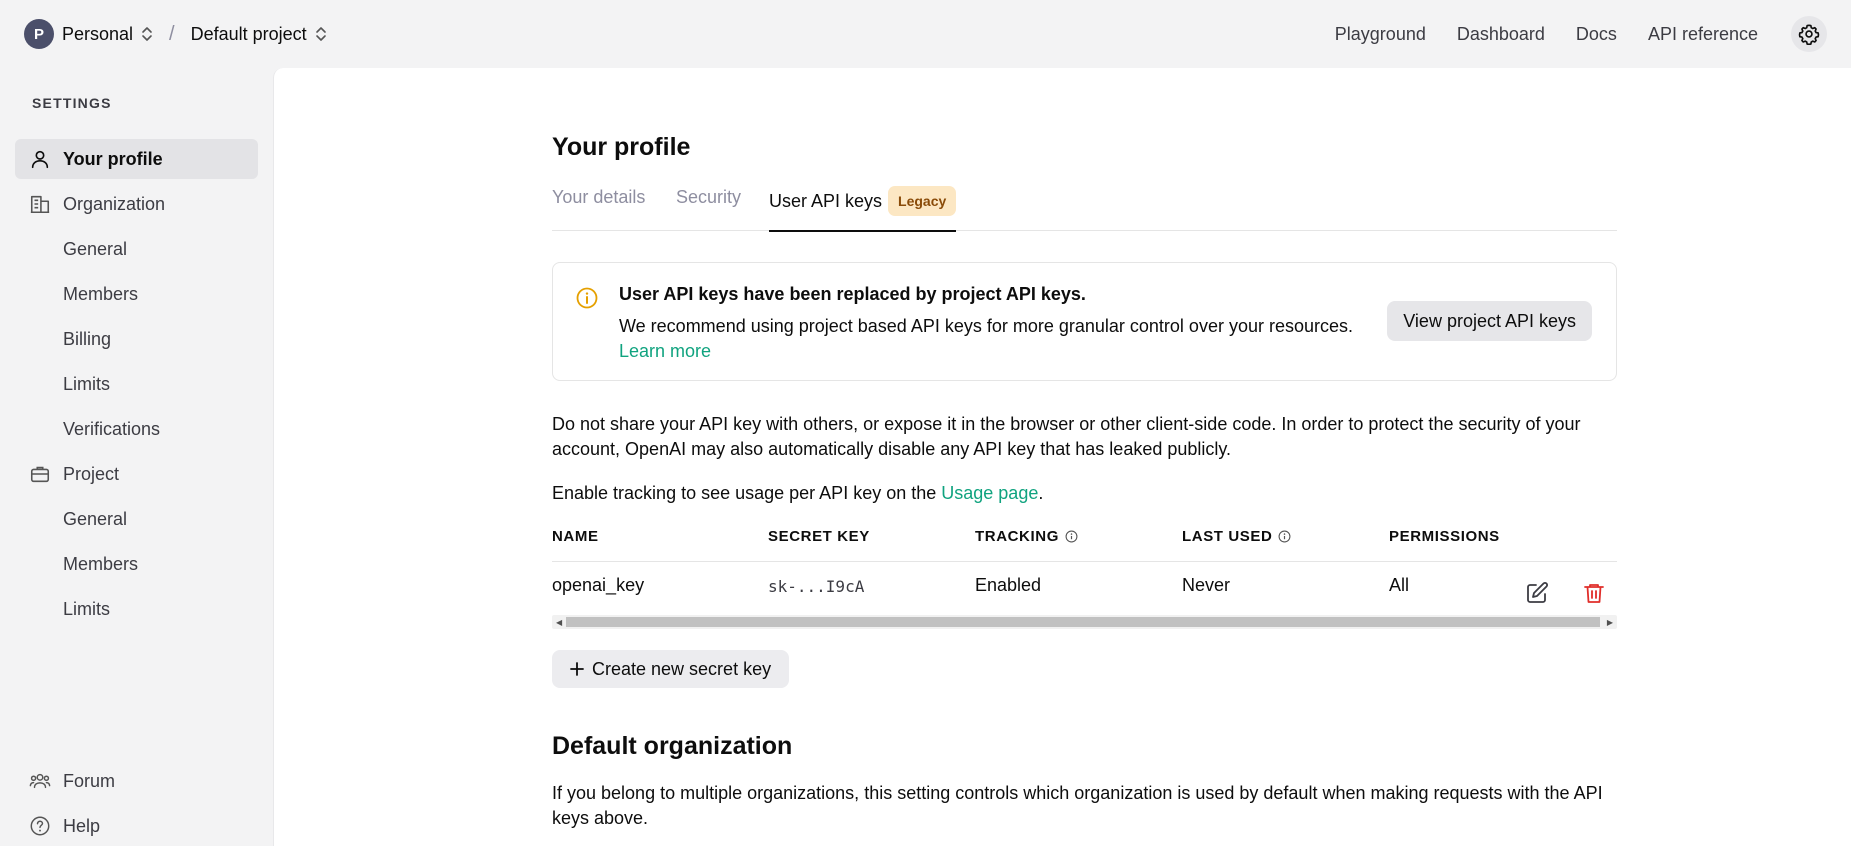 This screenshot has height=846, width=1851. Describe the element at coordinates (136, 339) in the screenshot. I see `sidebar-item-billing: Billing` at that location.